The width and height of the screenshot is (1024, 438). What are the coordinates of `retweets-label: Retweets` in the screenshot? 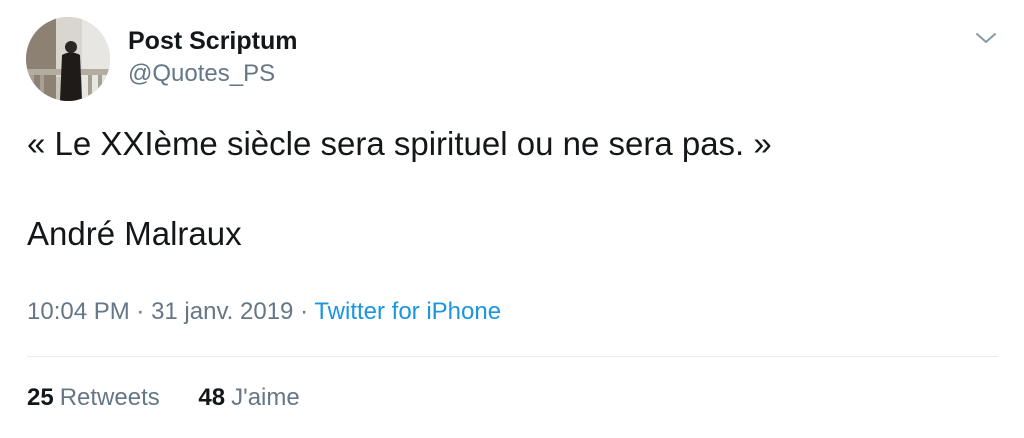 It's located at (109, 397).